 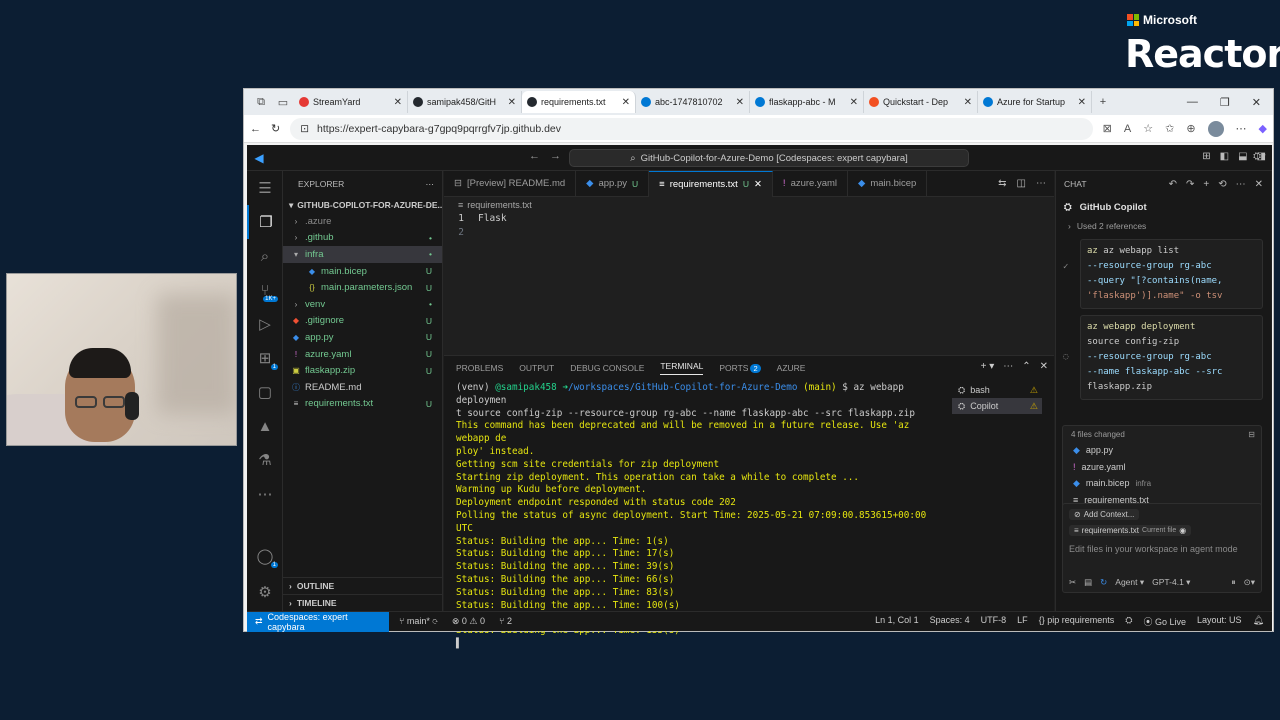 I want to click on explorer-item: ▣ flaskapp.zip U, so click(x=362, y=370).